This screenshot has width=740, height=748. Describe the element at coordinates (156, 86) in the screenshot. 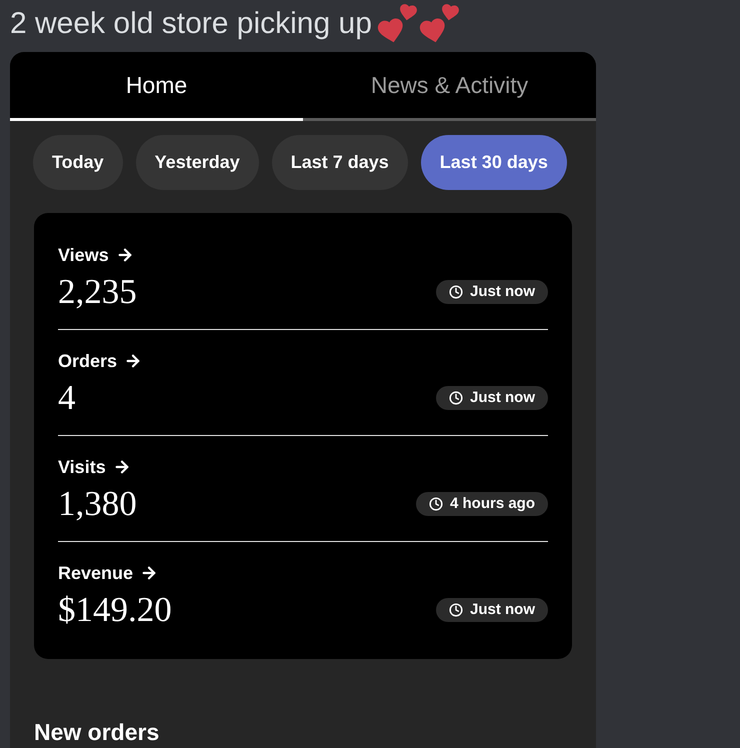

I see `tab: Home` at that location.